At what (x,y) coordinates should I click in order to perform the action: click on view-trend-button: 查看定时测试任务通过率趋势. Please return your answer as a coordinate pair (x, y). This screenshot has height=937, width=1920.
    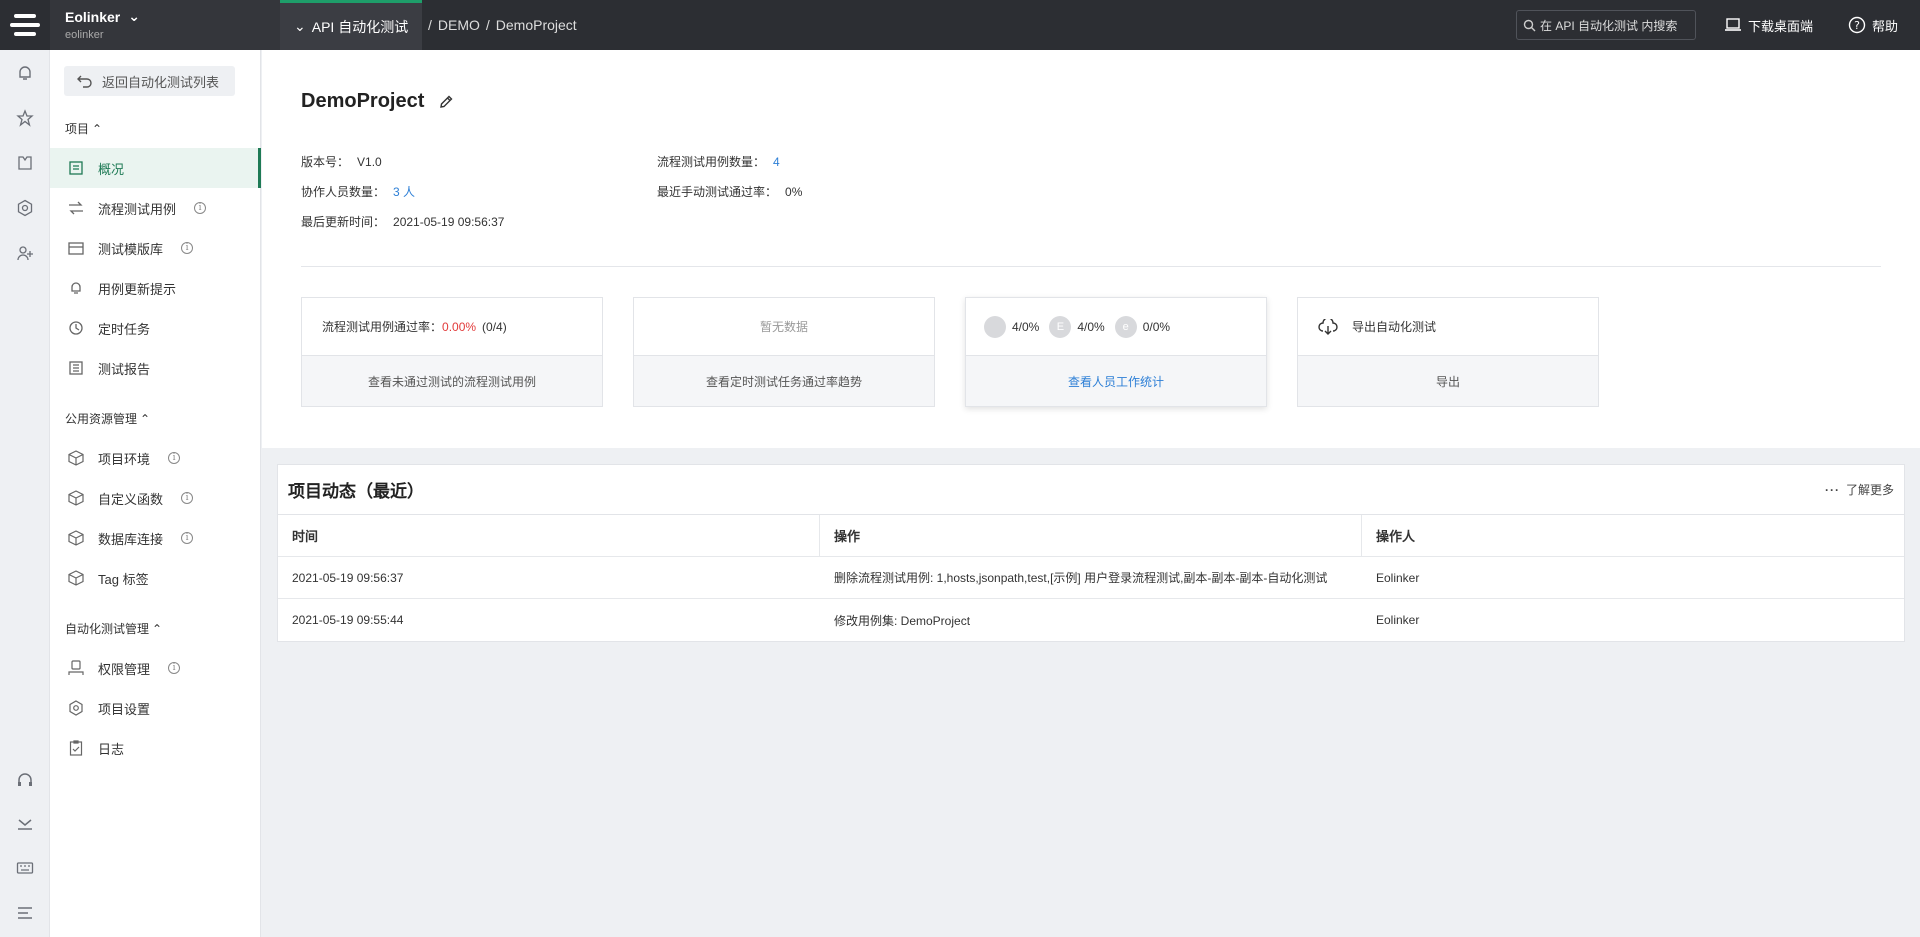
    Looking at the image, I should click on (784, 381).